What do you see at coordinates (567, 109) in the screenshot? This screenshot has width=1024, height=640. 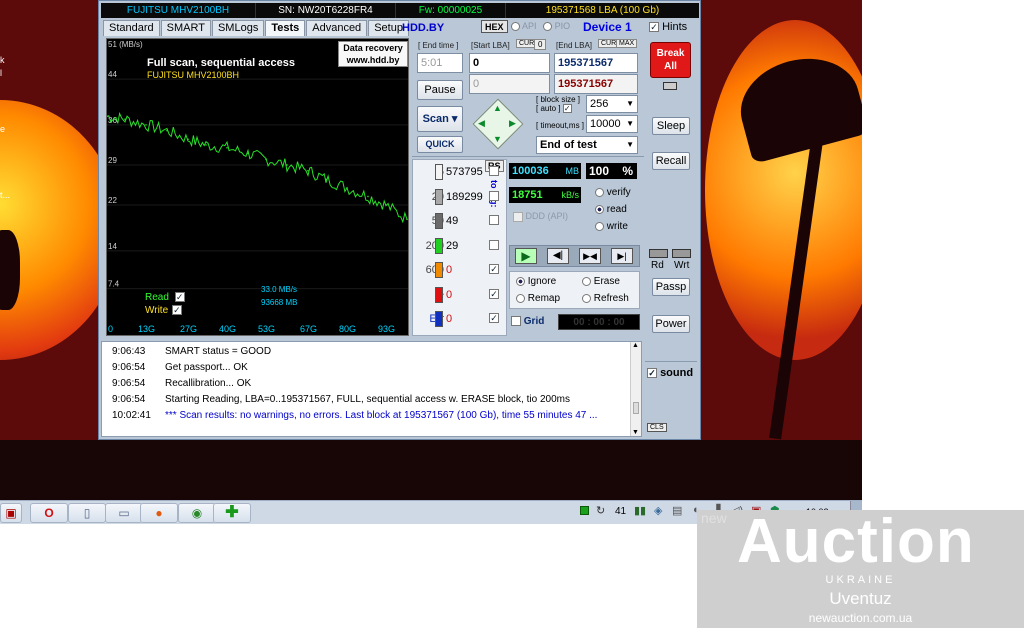 I see `auto-checkbox: ✓` at bounding box center [567, 109].